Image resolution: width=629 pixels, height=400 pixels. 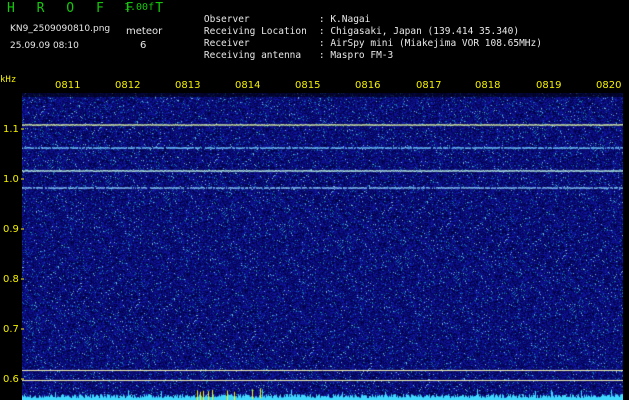 I want to click on filename-label: KN9_2509090810.png, so click(x=60, y=29).